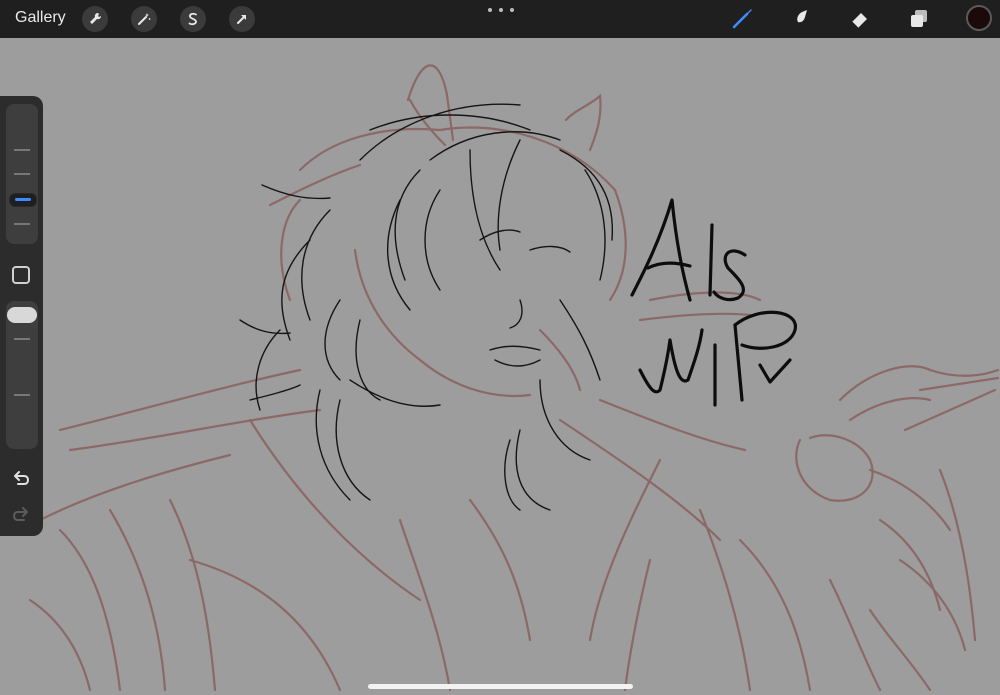  What do you see at coordinates (713, 302) in the screenshot?
I see `handwriting-ink` at bounding box center [713, 302].